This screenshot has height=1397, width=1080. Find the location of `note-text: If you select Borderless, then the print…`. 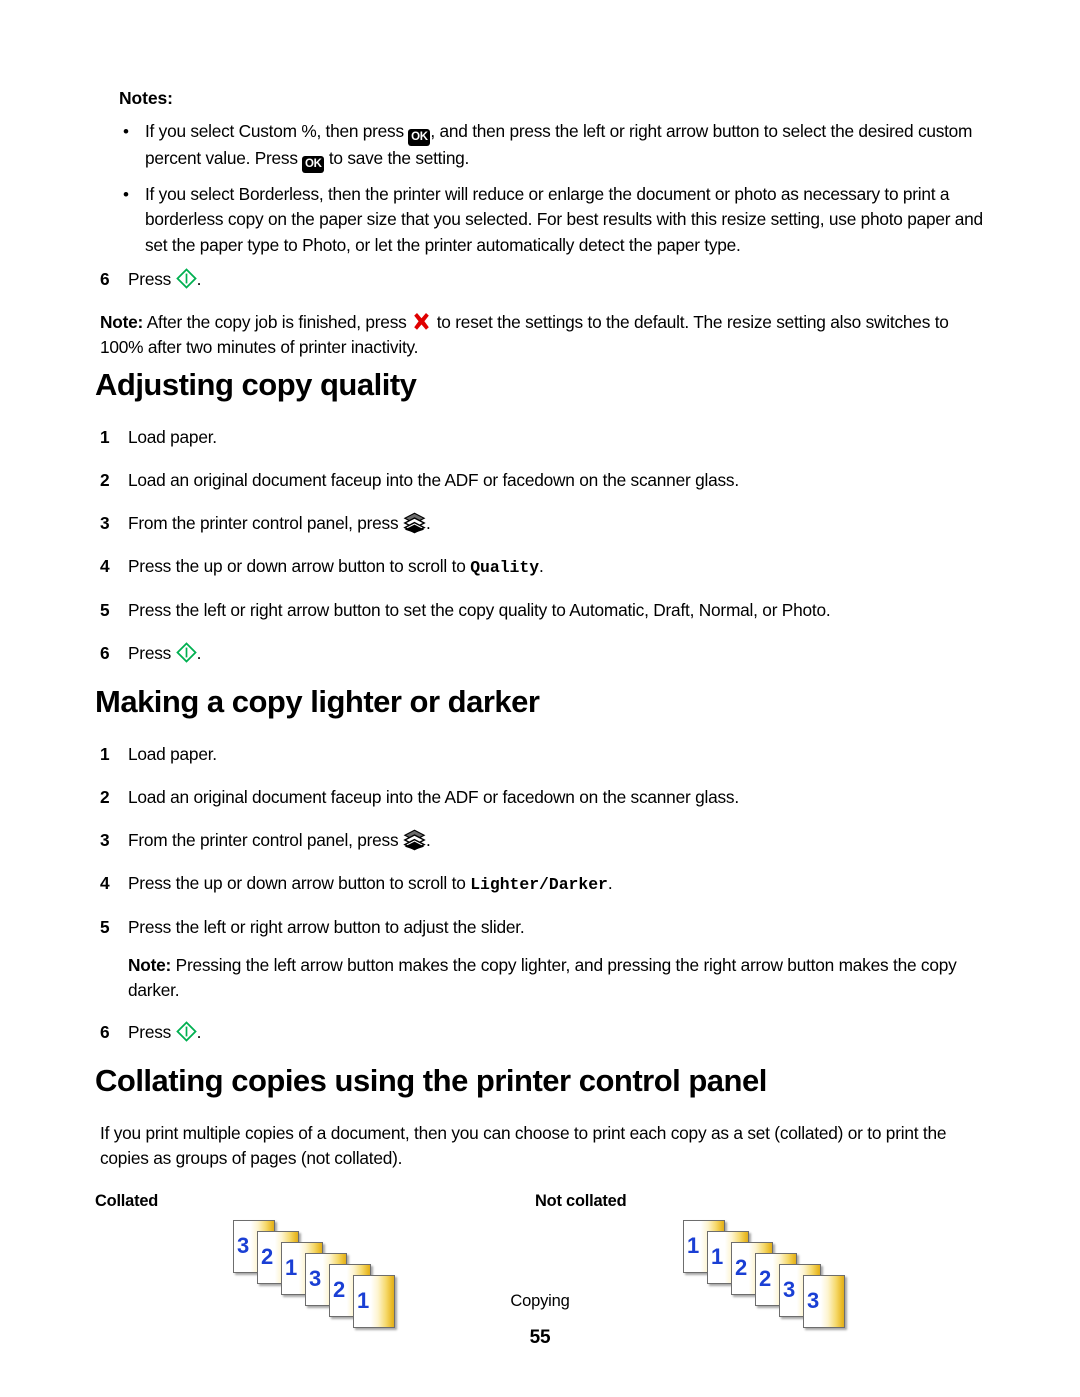

note-text: If you select Borderless, then the print… is located at coordinates (564, 219).